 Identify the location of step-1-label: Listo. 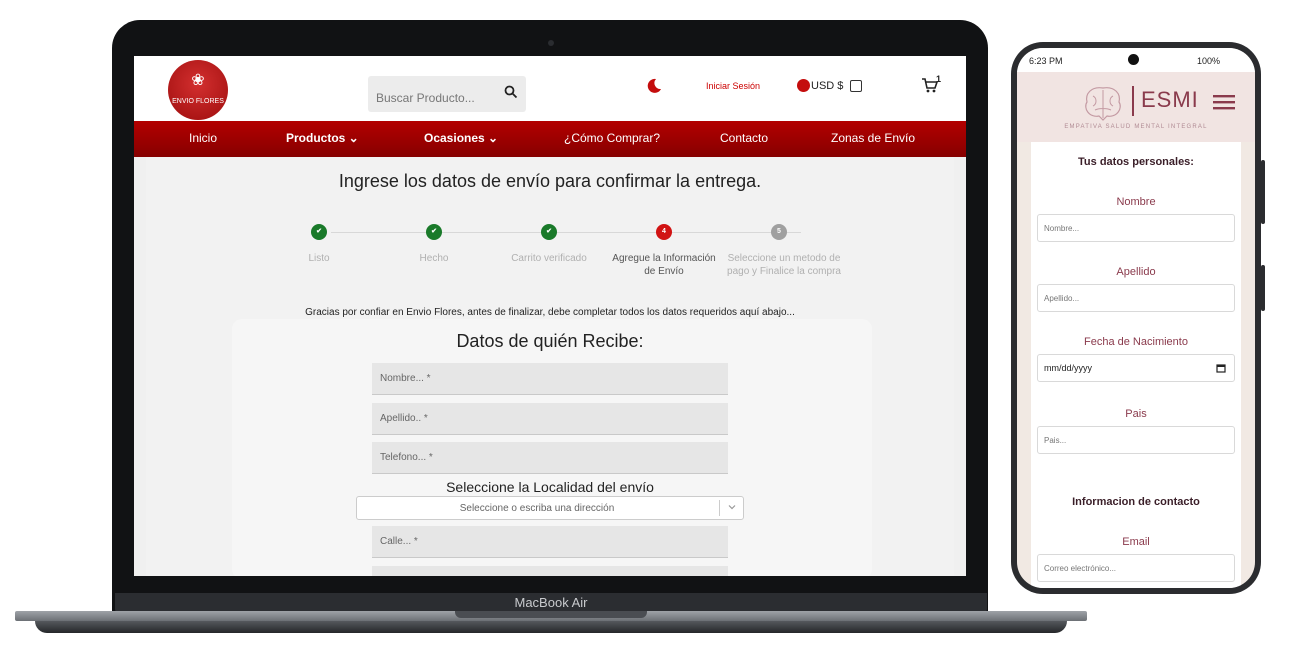
(319, 258).